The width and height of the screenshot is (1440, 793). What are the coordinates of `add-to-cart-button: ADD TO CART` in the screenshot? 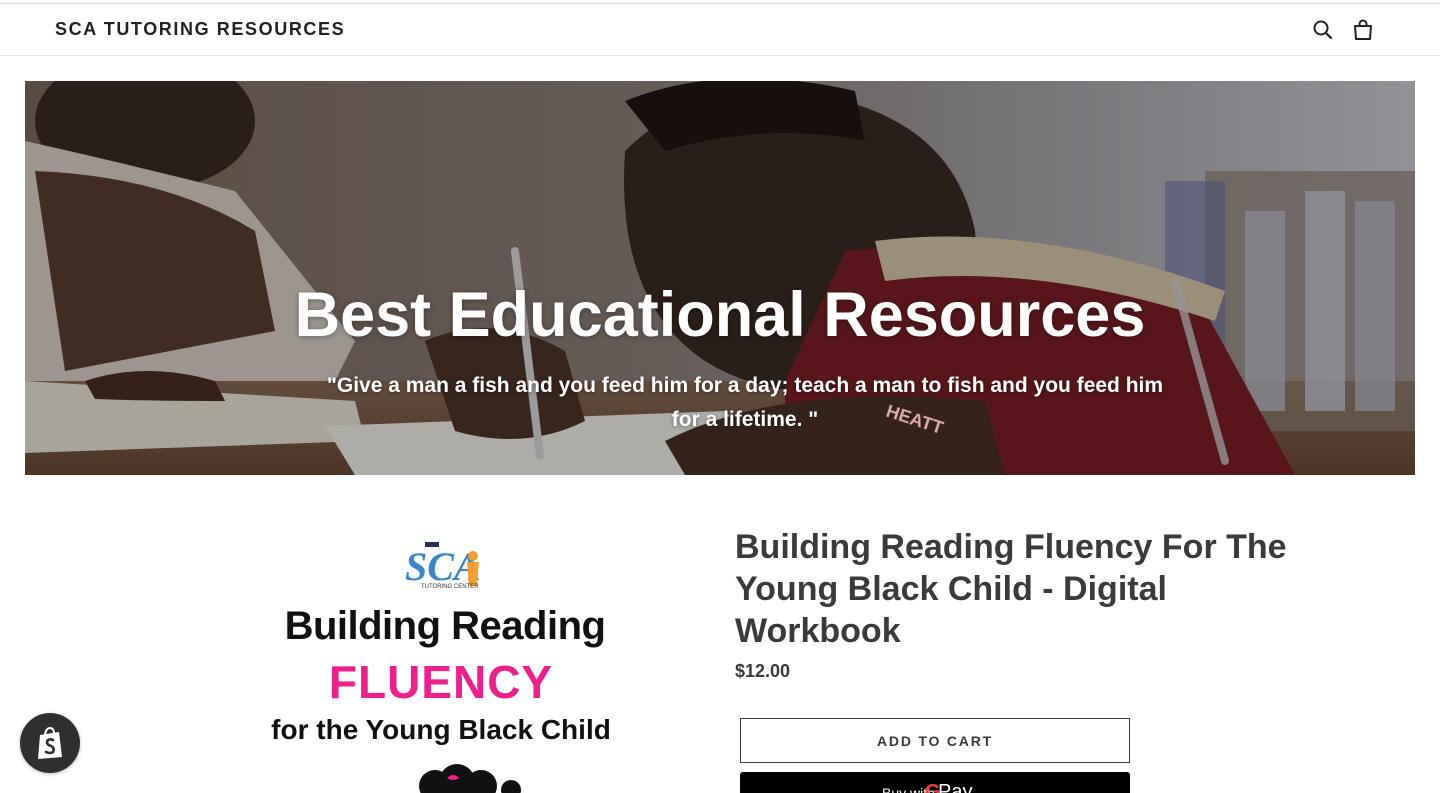 It's located at (935, 740).